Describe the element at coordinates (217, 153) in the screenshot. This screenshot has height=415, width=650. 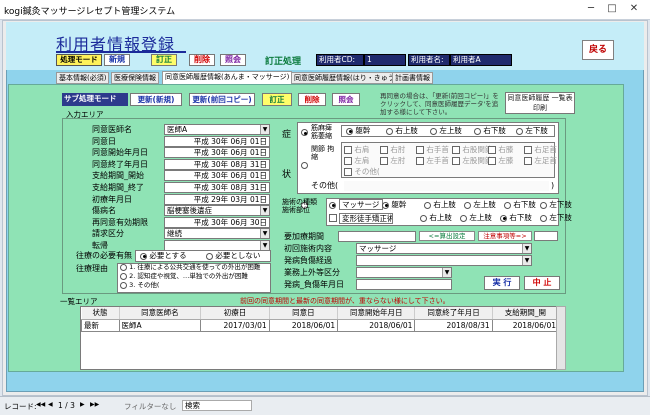
I see `form-value-2: 平成 30年 06月 01日` at that location.